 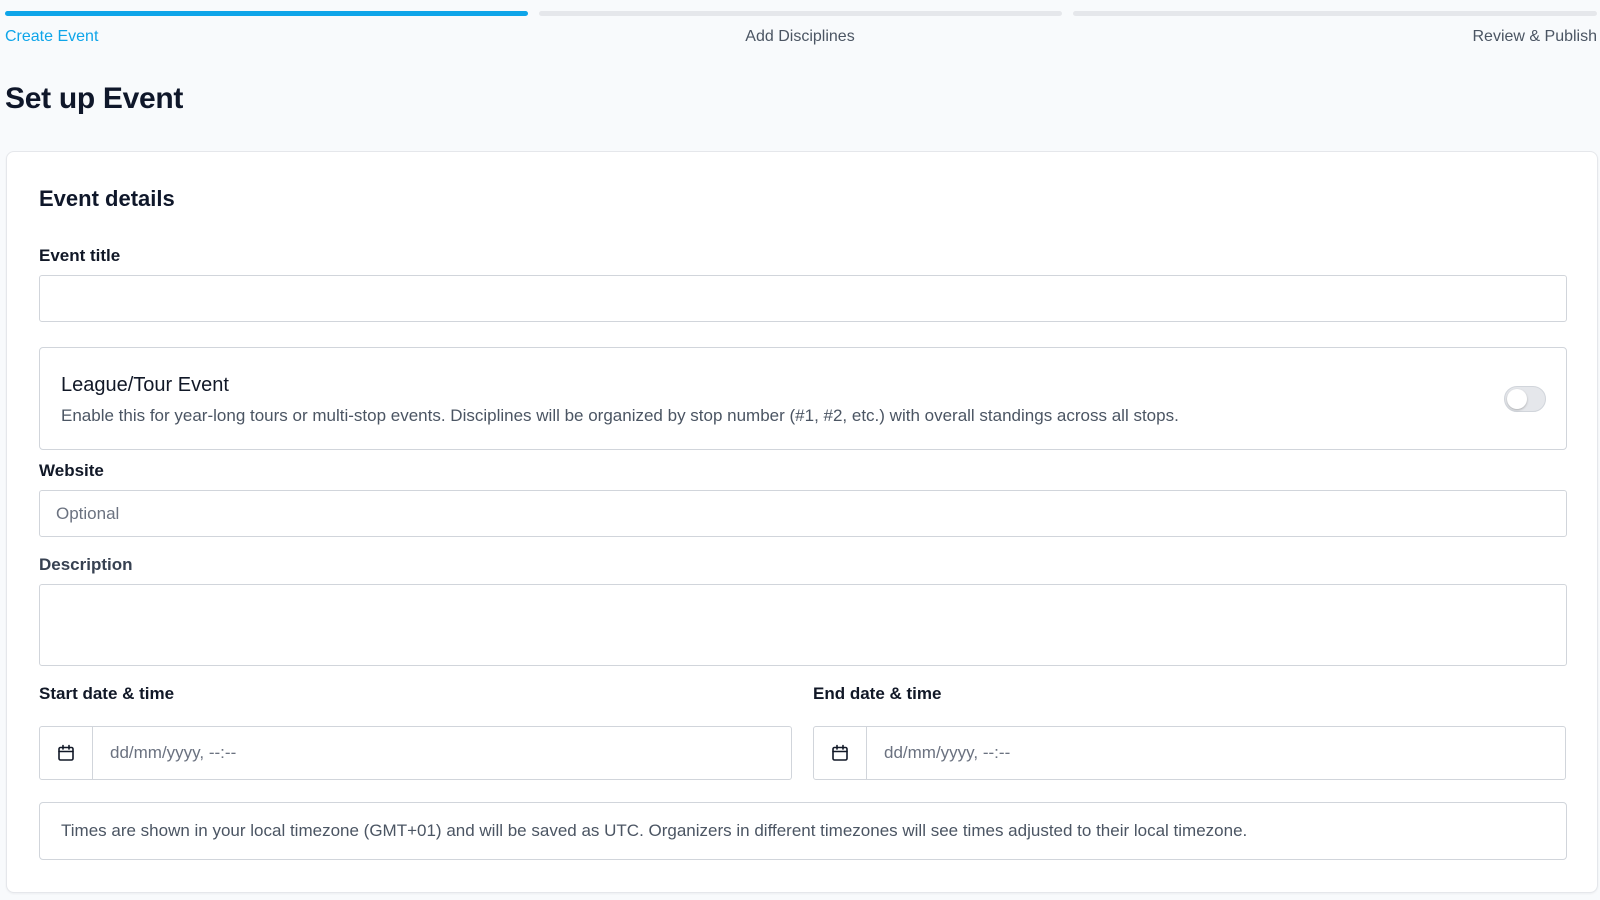 I want to click on start-calendar-button, so click(x=66, y=753).